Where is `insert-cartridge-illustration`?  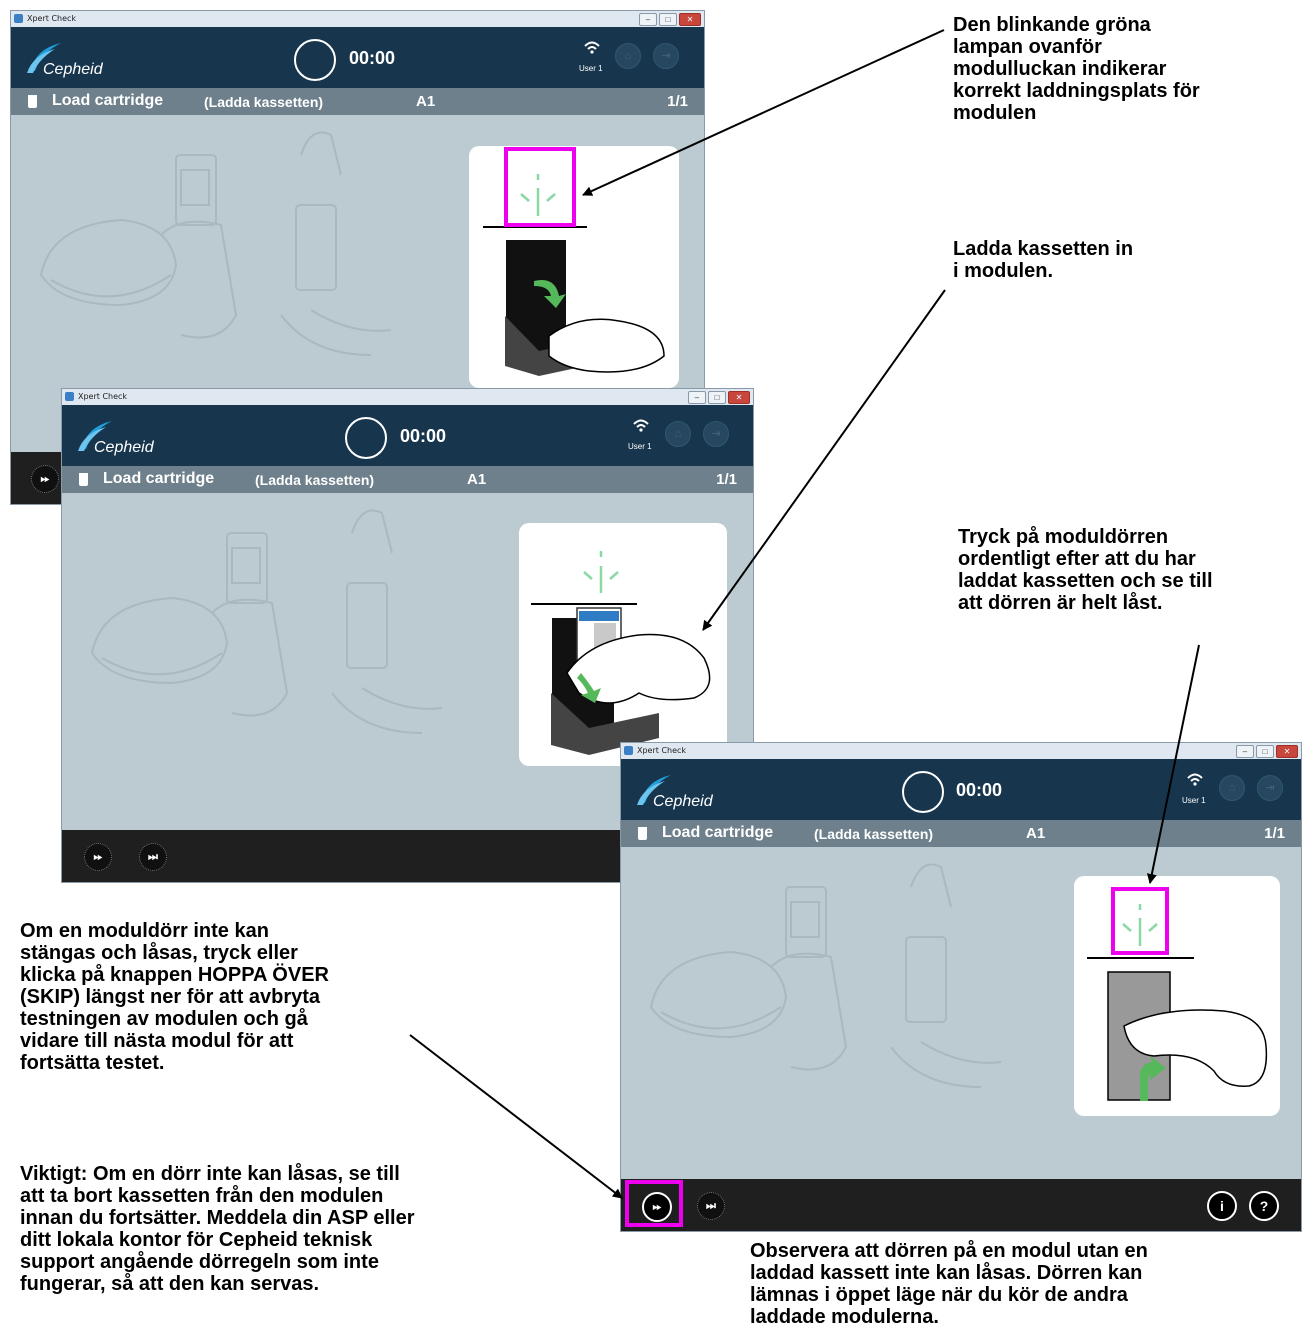 insert-cartridge-illustration is located at coordinates (621, 653).